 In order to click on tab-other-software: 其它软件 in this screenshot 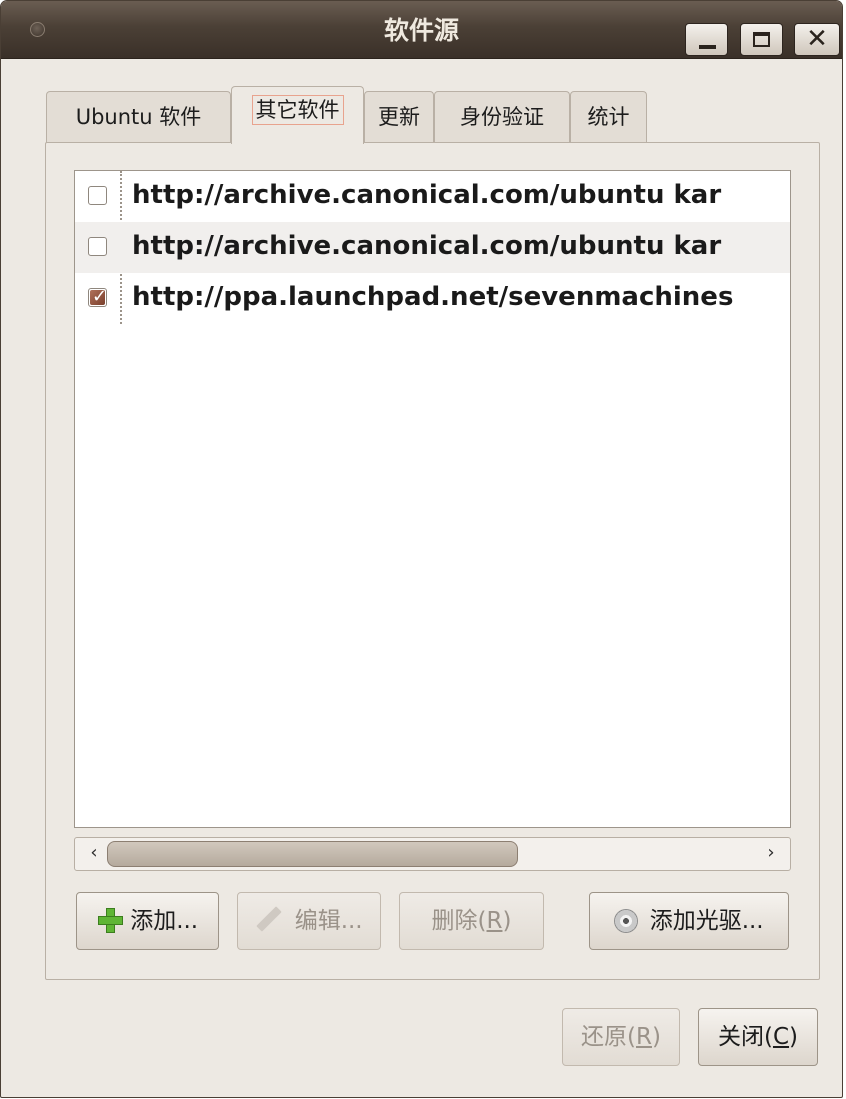, I will do `click(297, 115)`.